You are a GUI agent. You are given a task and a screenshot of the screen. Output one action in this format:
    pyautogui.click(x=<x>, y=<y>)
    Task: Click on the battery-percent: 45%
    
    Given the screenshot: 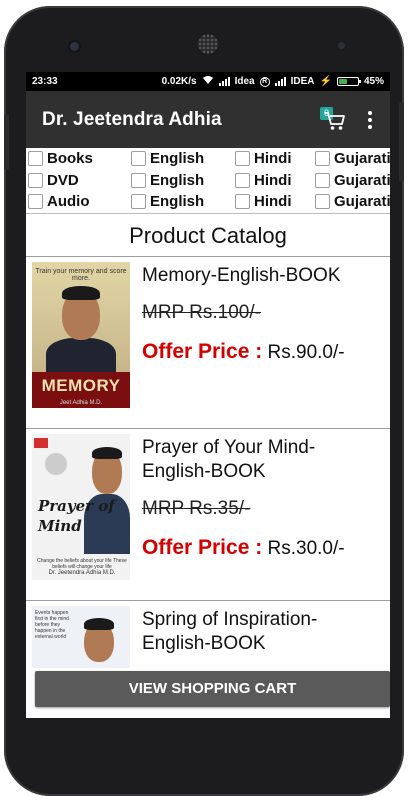 What is the action you would take?
    pyautogui.click(x=373, y=81)
    